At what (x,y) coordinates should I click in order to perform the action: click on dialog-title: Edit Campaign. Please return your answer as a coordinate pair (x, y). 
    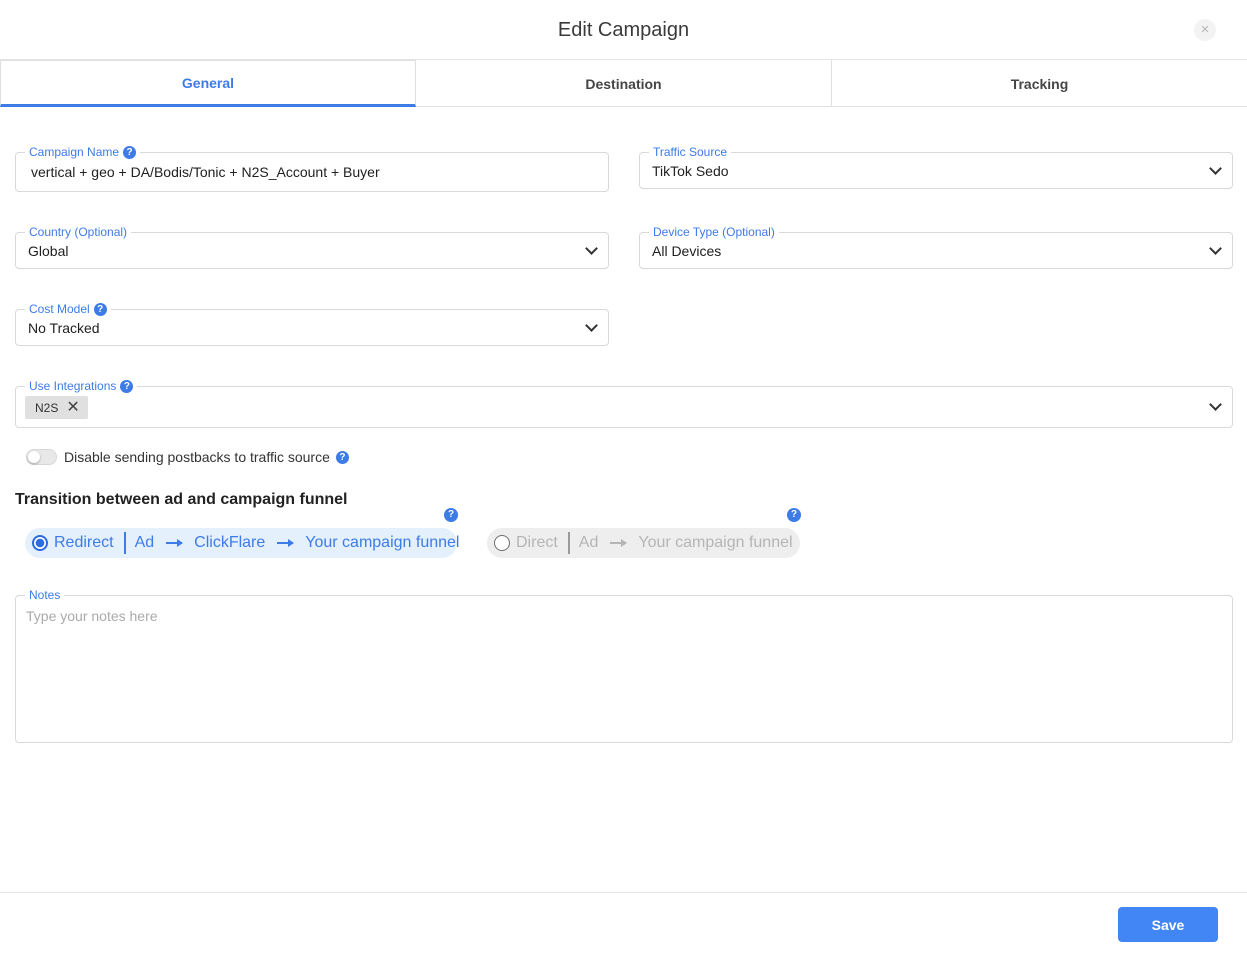
    Looking at the image, I should click on (623, 30).